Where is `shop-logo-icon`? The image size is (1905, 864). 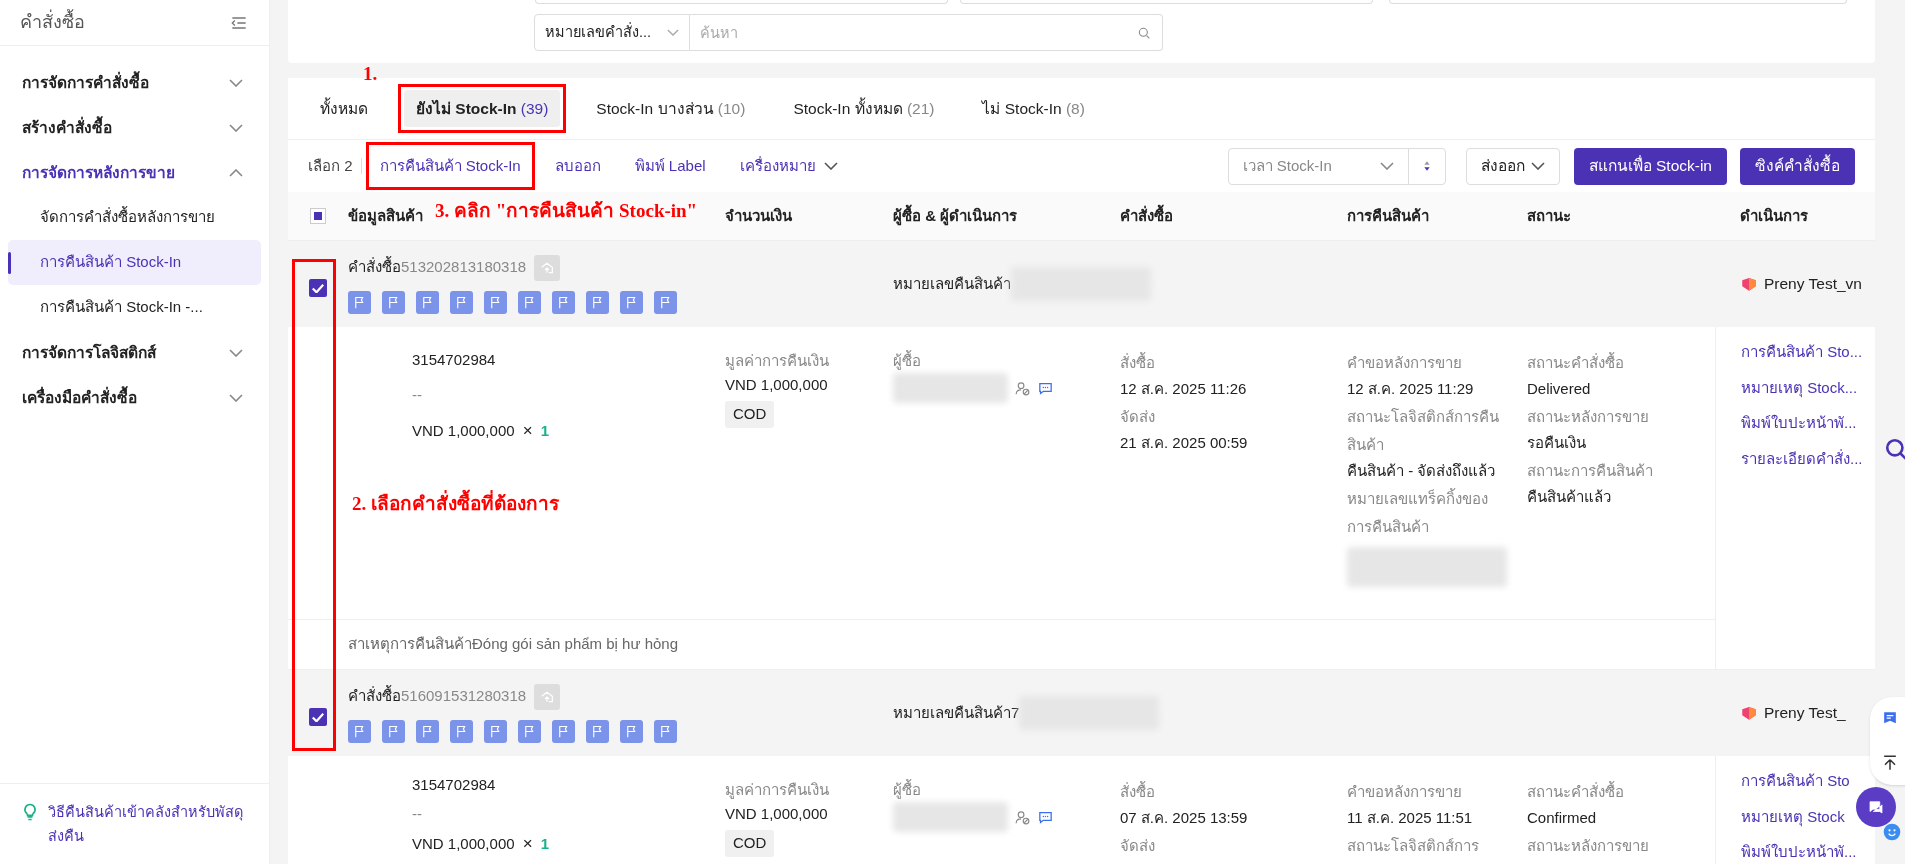
shop-logo-icon is located at coordinates (1749, 284).